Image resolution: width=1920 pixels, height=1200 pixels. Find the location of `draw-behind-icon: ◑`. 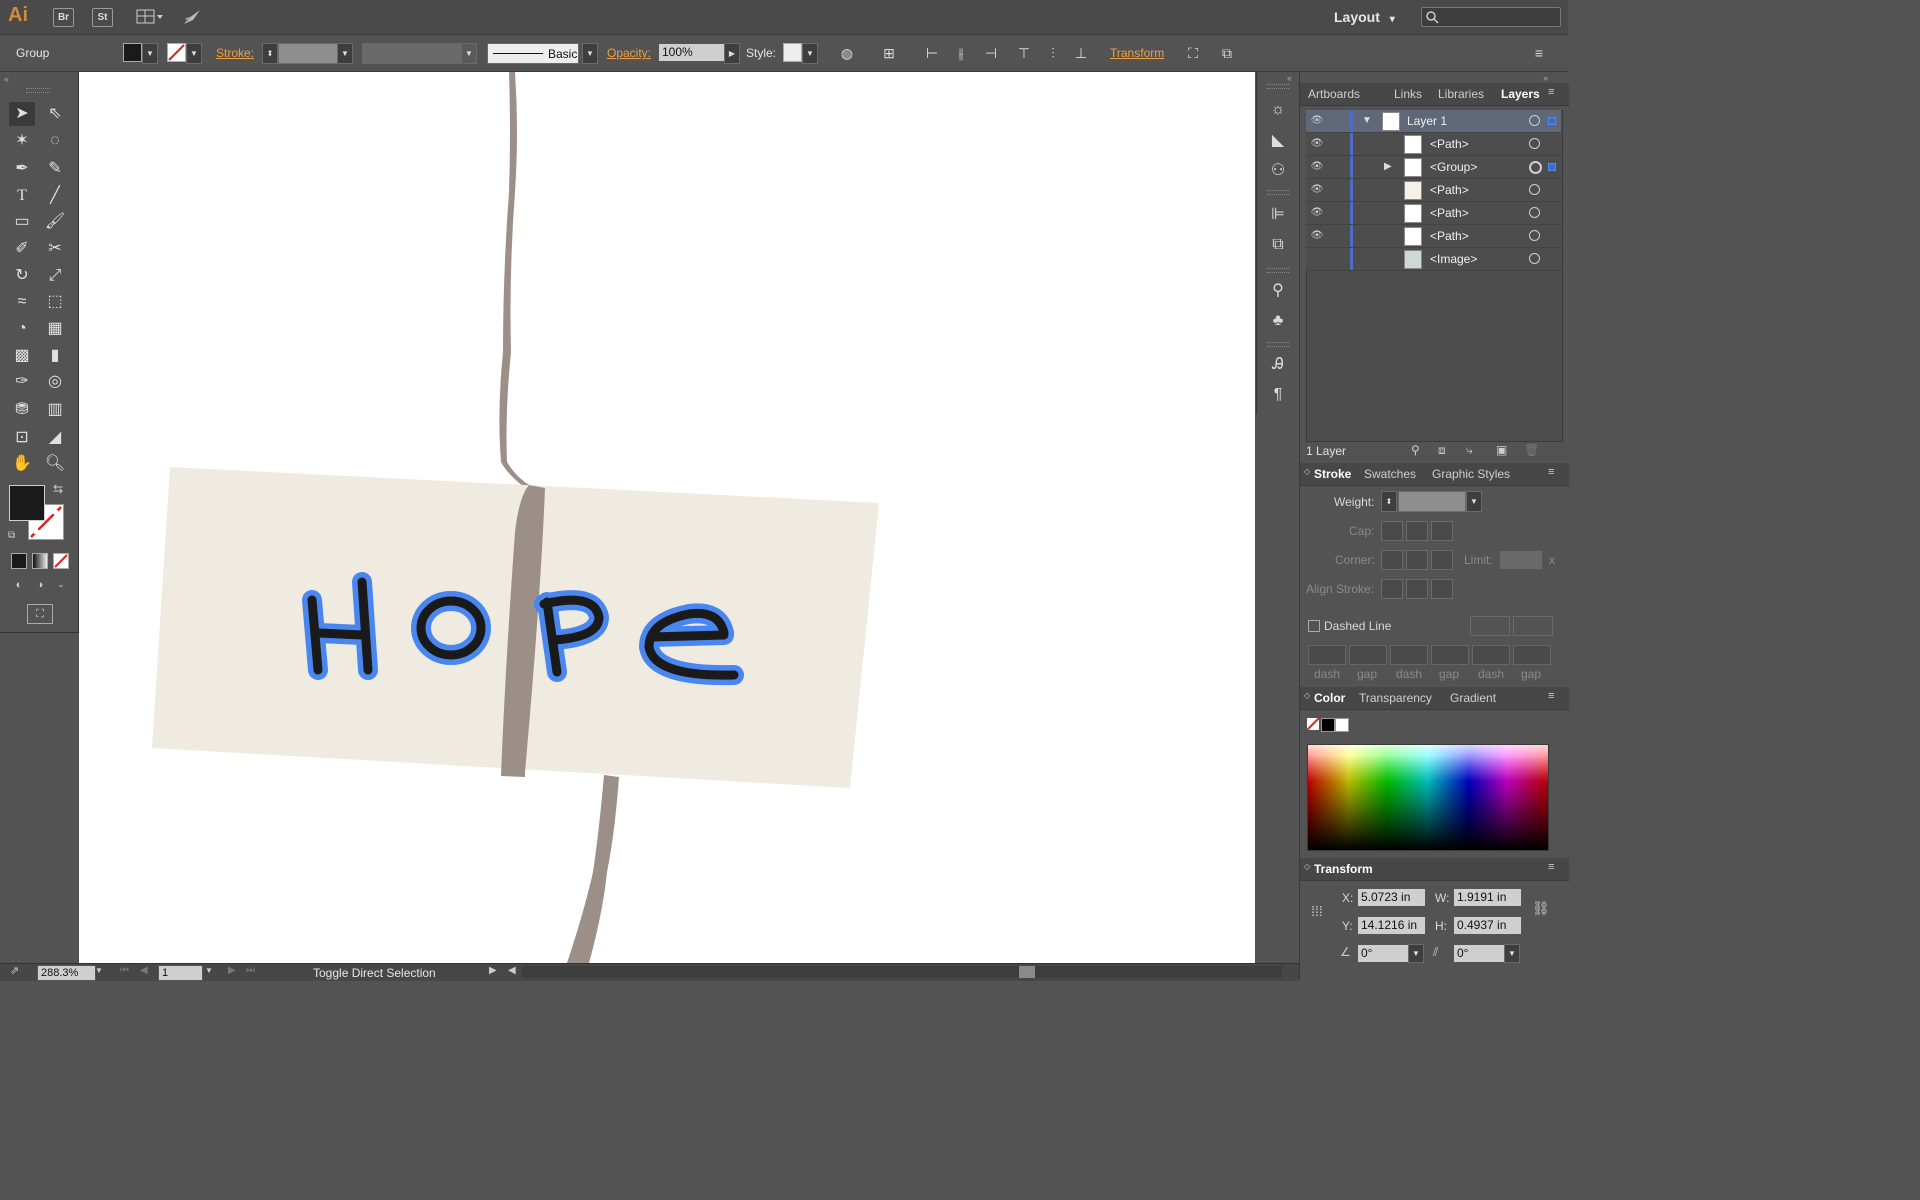

draw-behind-icon: ◑ is located at coordinates (40, 587).